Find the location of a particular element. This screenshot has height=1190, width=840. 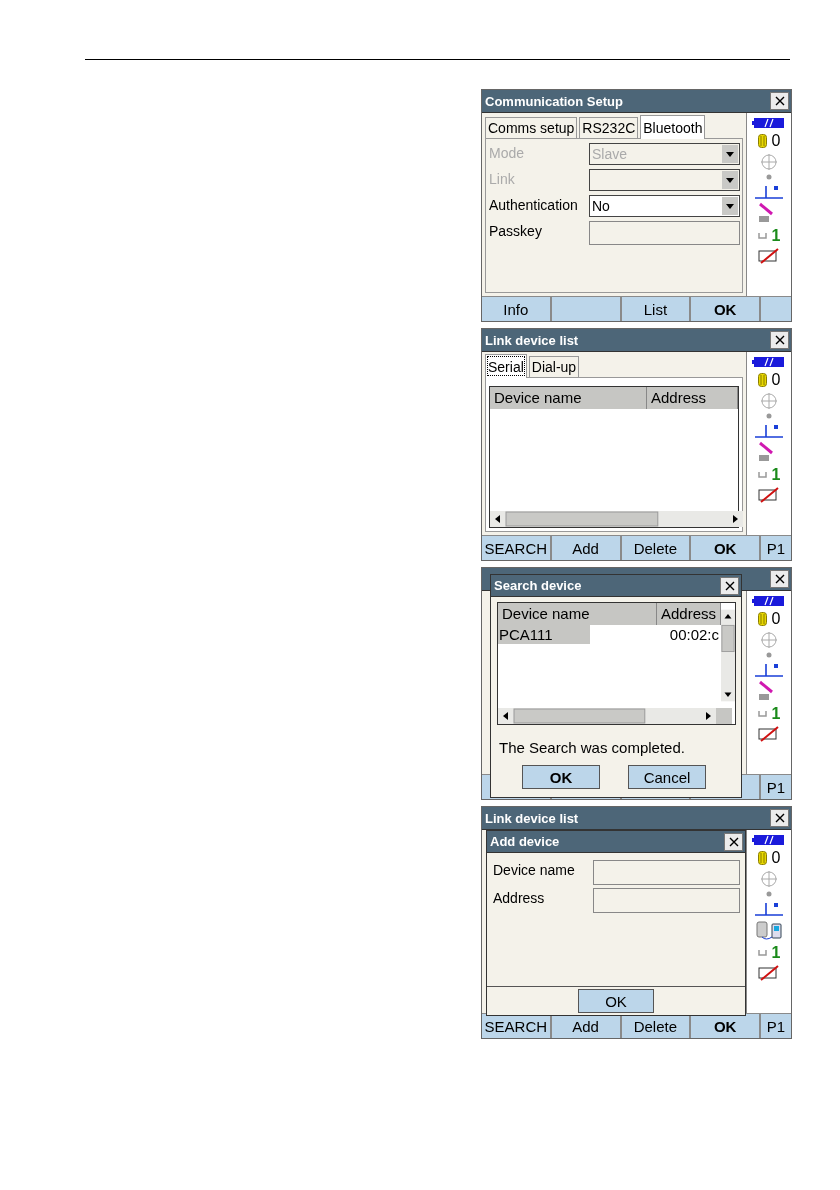

tab: Dial-up is located at coordinates (554, 366).